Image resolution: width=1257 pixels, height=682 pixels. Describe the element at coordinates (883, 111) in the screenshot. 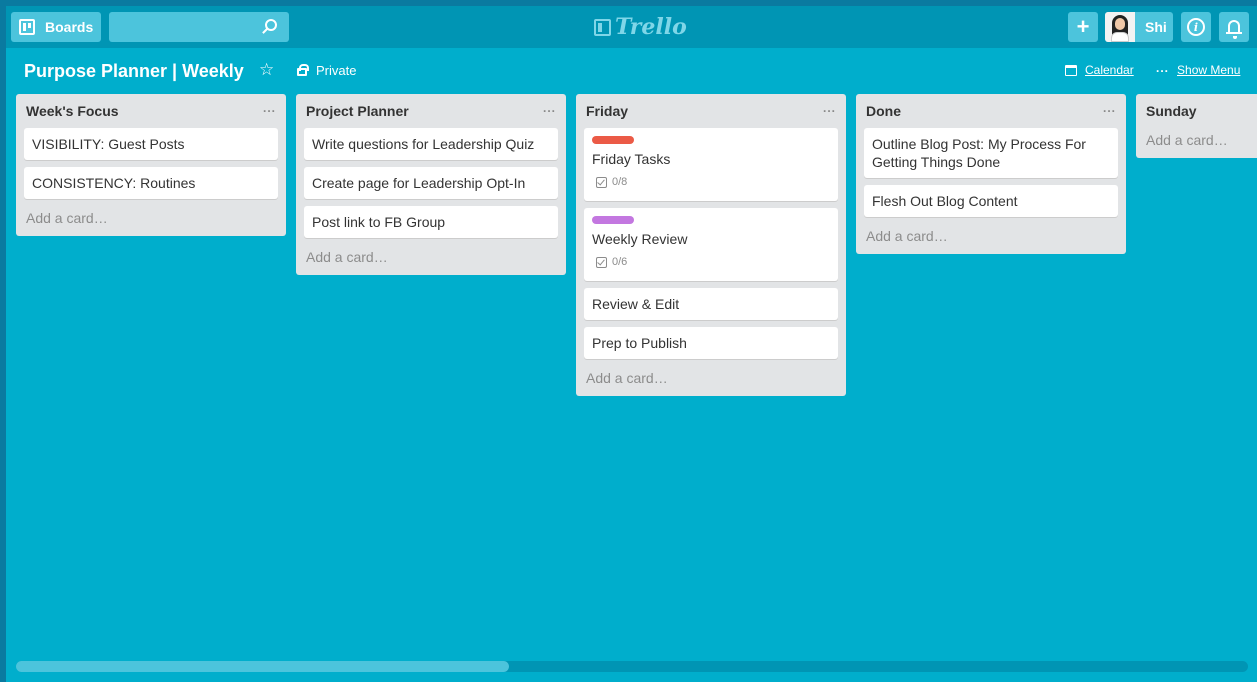

I see `list-title: Done` at that location.